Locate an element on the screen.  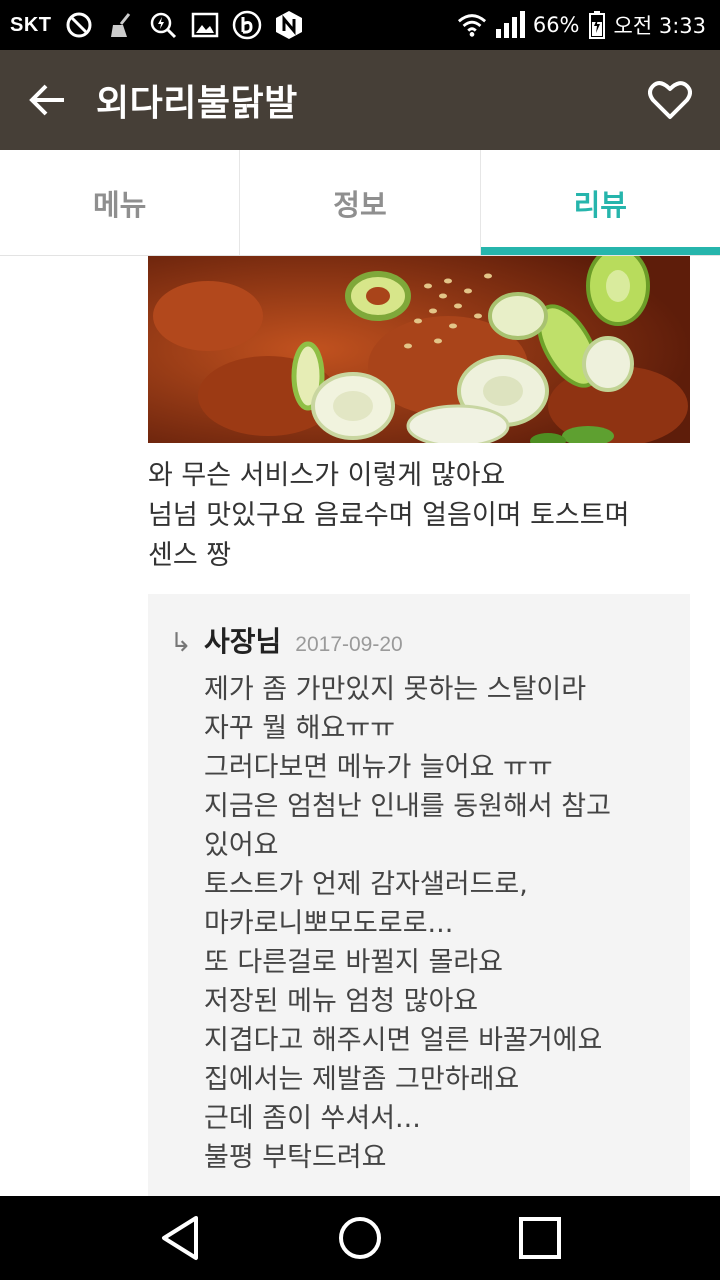
broom-icon is located at coordinates (121, 25).